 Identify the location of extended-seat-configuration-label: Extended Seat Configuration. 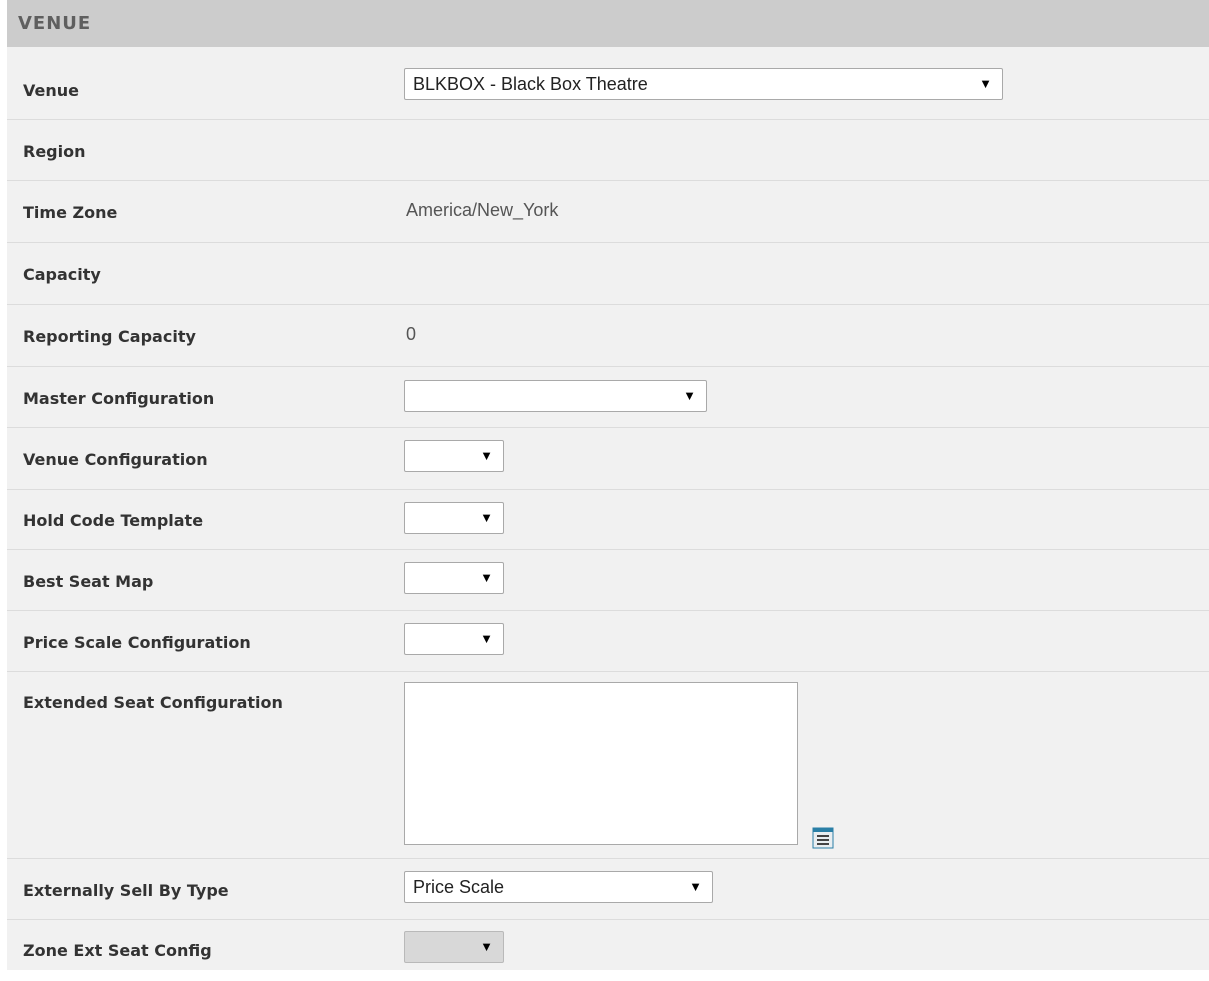
(153, 702).